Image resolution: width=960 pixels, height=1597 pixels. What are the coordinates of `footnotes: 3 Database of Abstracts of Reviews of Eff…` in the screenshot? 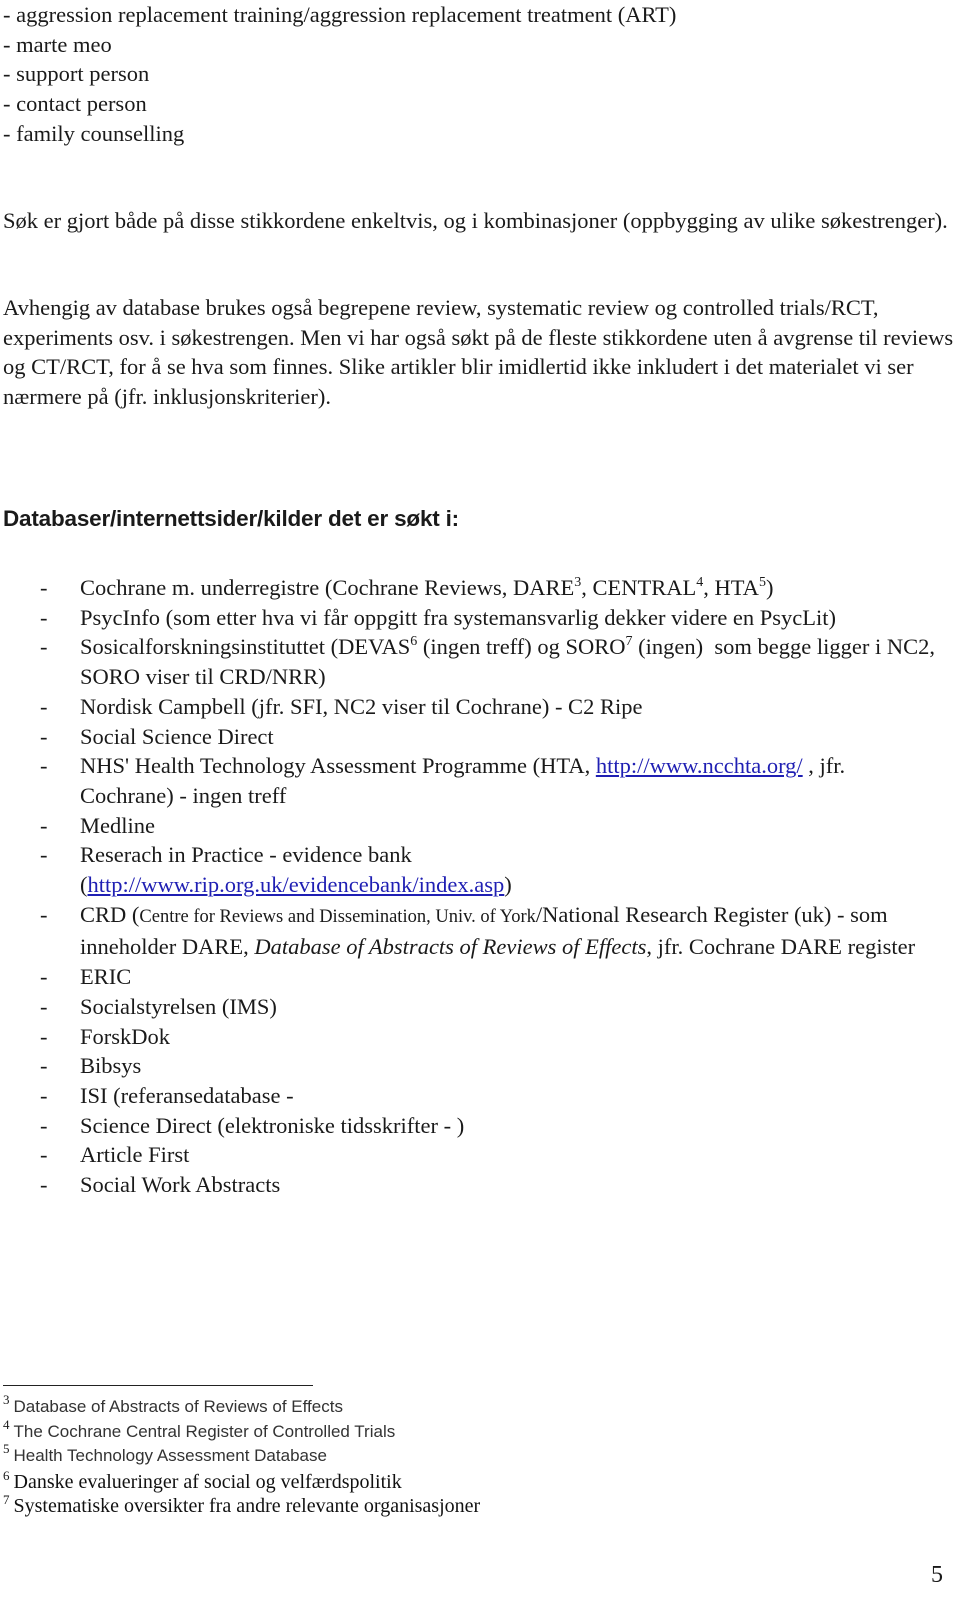 It's located at (242, 1456).